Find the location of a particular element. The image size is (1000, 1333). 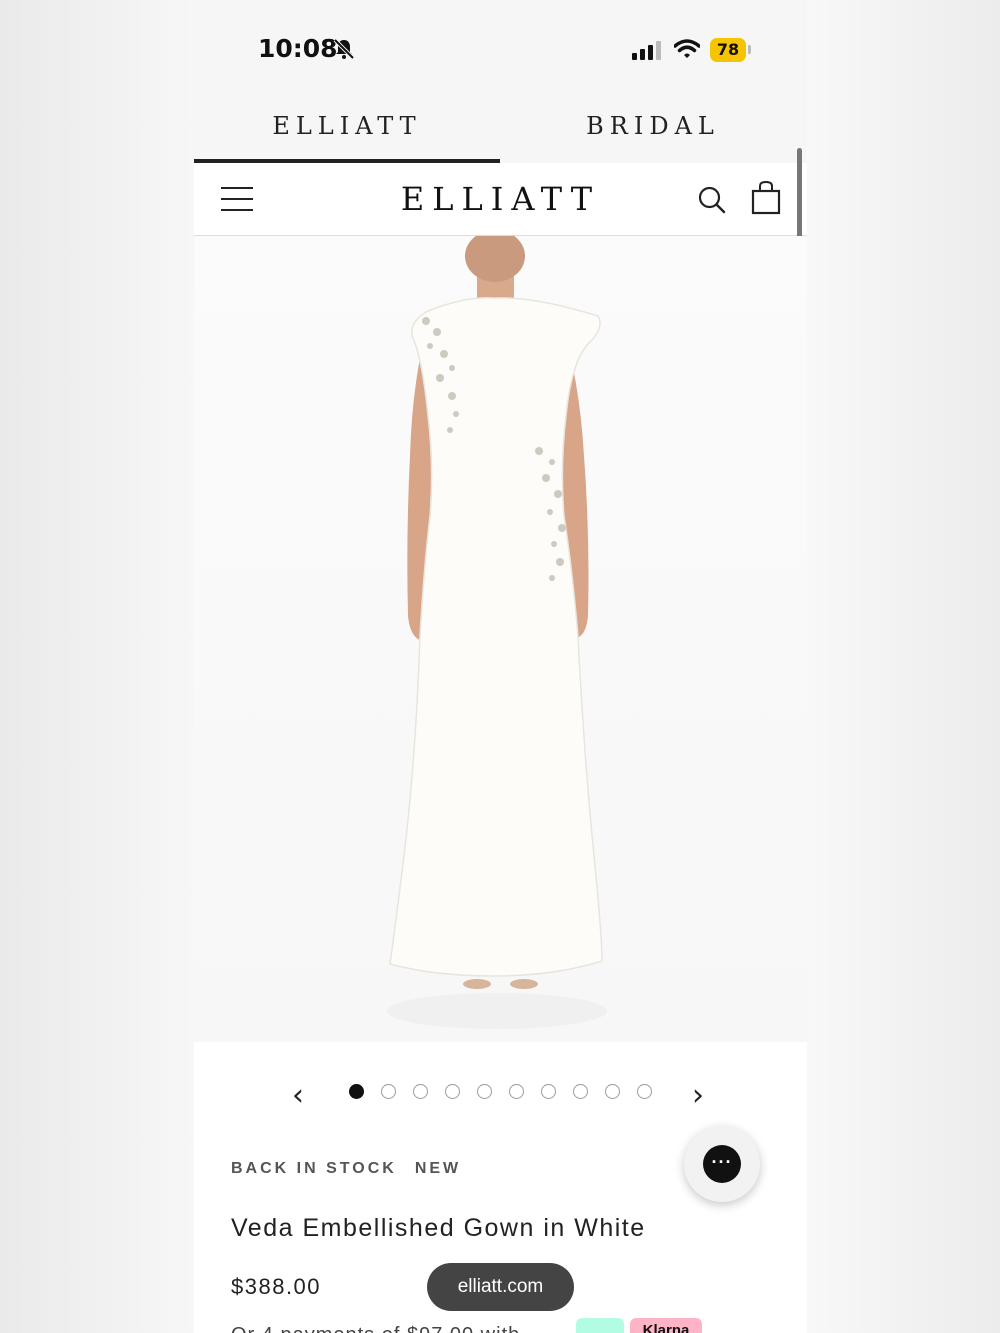

gown-illustration is located at coordinates (497, 632).